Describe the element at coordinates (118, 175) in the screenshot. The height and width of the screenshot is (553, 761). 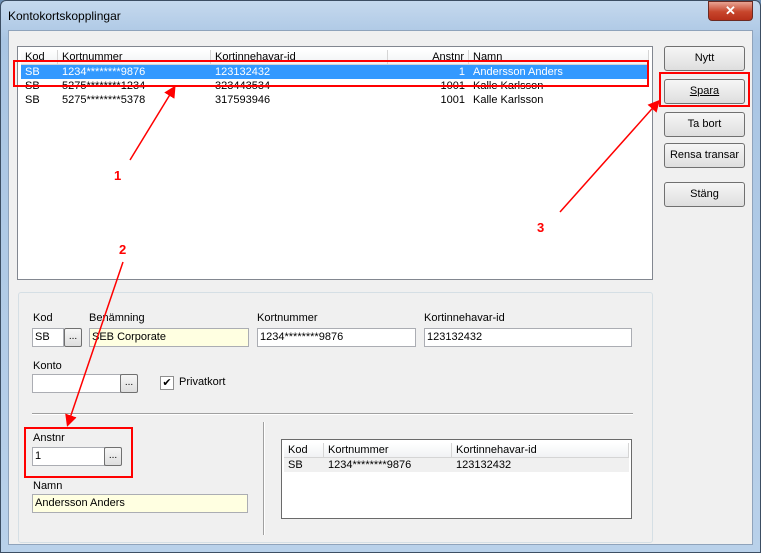
I see `annotation-label-1: 1` at that location.